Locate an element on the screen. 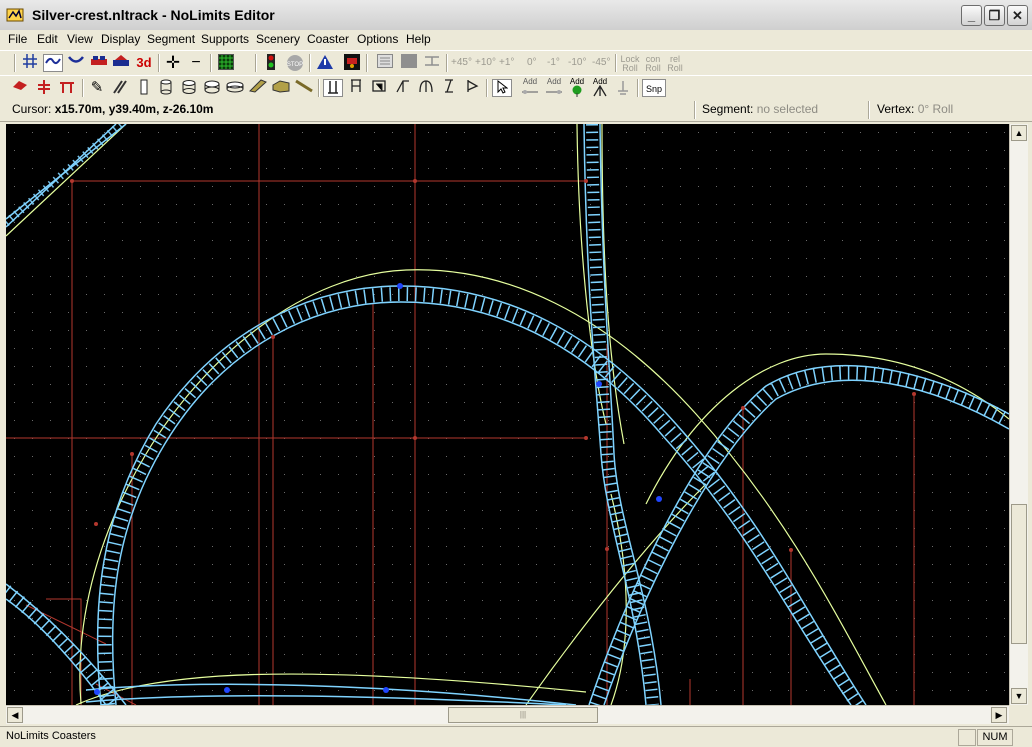 This screenshot has width=1032, height=747. menu-segment: Segment is located at coordinates (171, 39).